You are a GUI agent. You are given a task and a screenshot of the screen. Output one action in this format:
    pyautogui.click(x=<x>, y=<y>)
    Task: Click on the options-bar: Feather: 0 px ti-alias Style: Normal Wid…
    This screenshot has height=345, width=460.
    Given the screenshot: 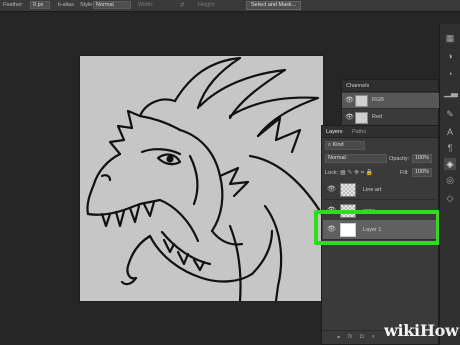 What is the action you would take?
    pyautogui.click(x=230, y=6)
    